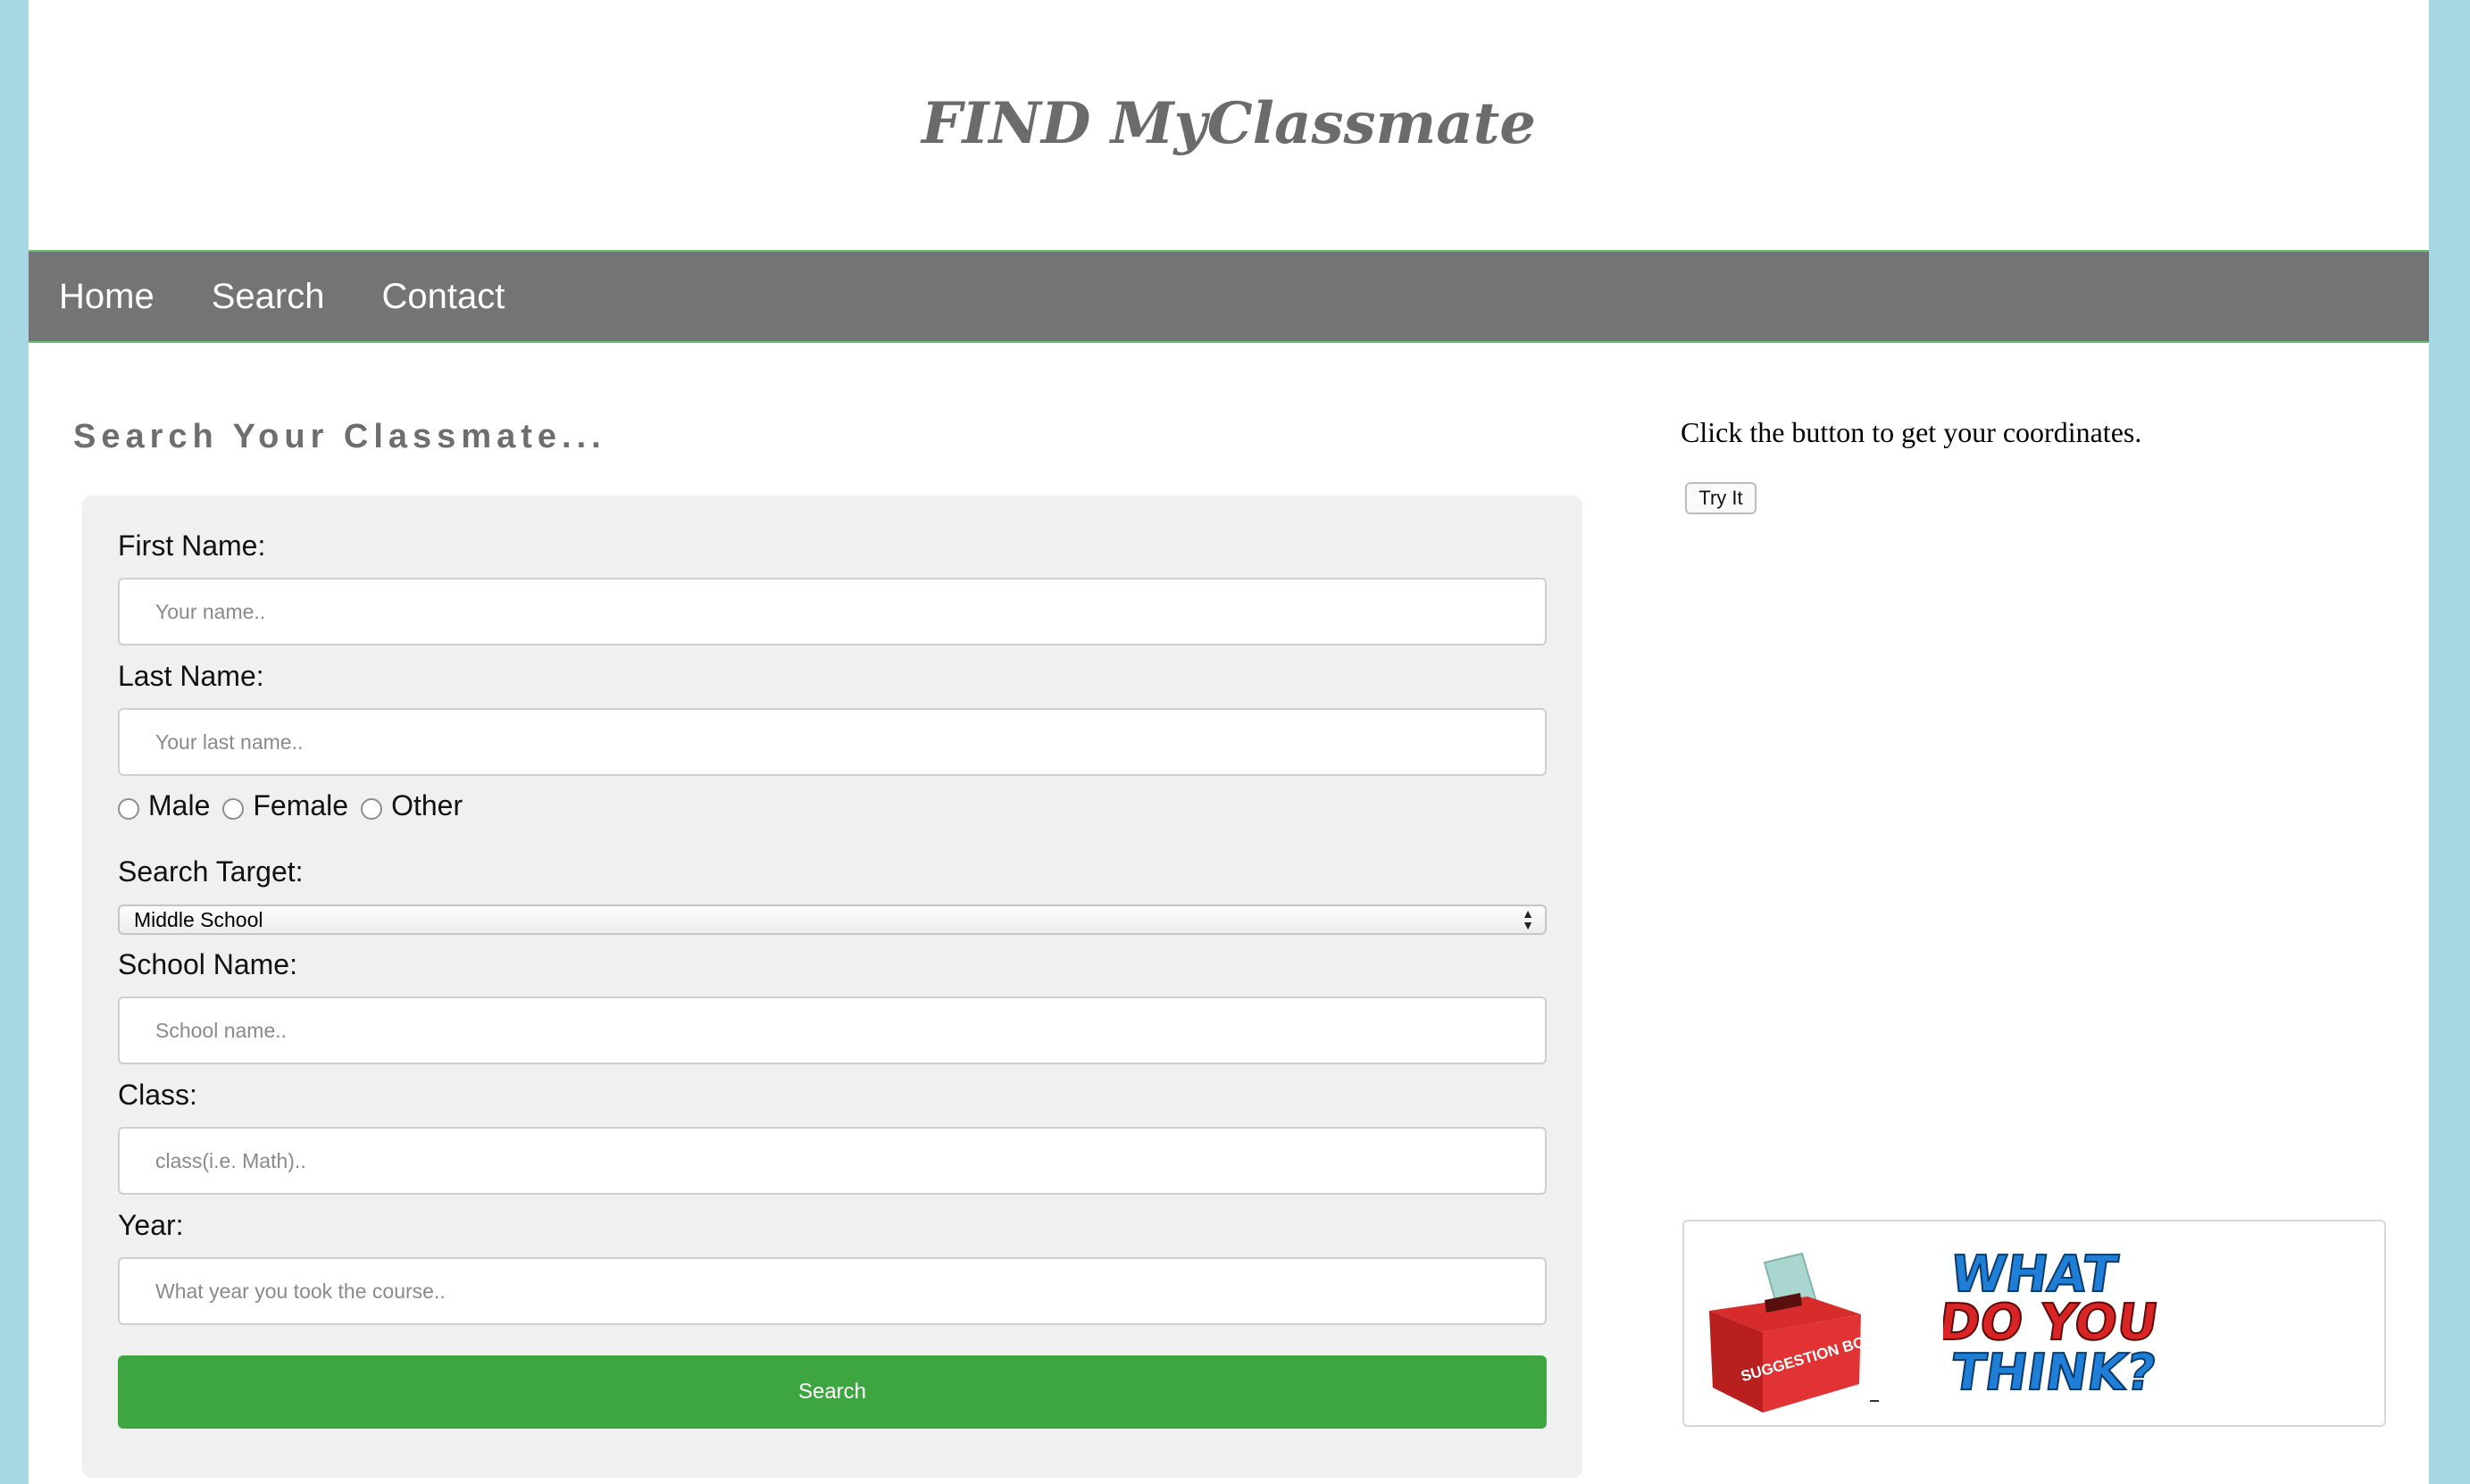  Describe the element at coordinates (151, 1225) in the screenshot. I see `year-label: Year:` at that location.